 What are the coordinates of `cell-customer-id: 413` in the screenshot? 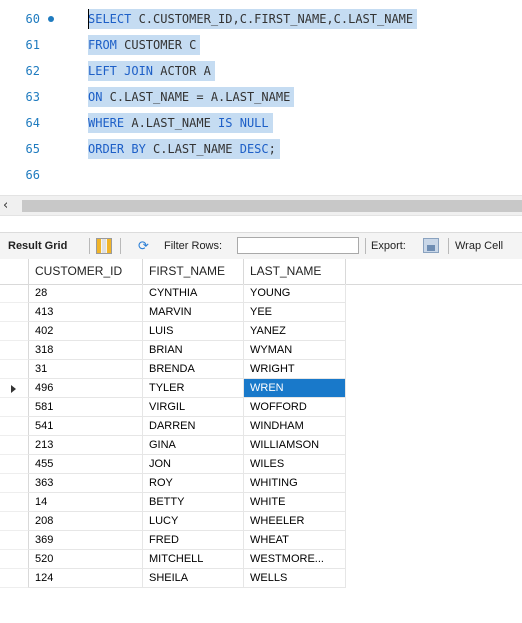 It's located at (86, 312).